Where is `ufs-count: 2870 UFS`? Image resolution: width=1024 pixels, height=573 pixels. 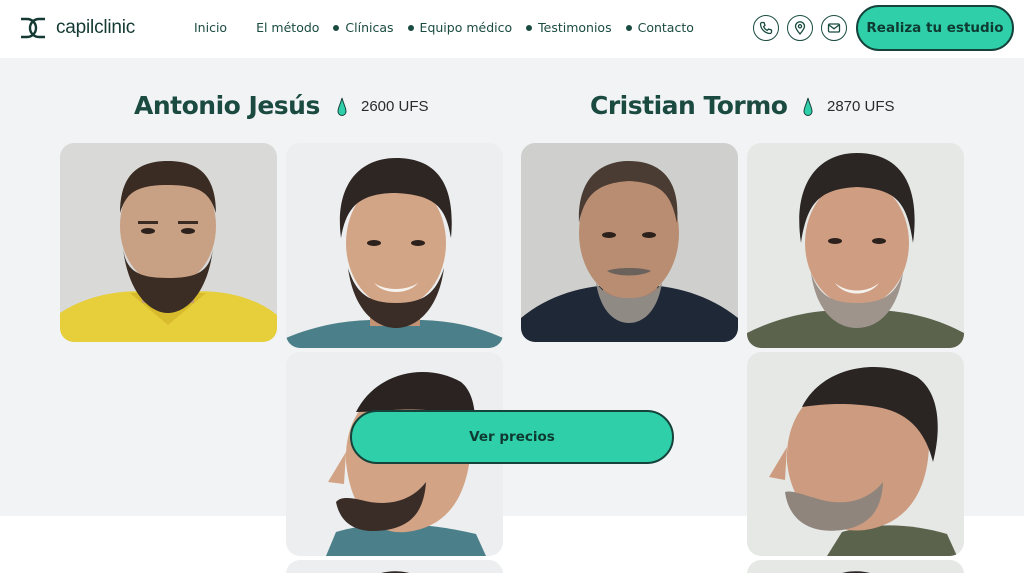
ufs-count: 2870 UFS is located at coordinates (861, 106).